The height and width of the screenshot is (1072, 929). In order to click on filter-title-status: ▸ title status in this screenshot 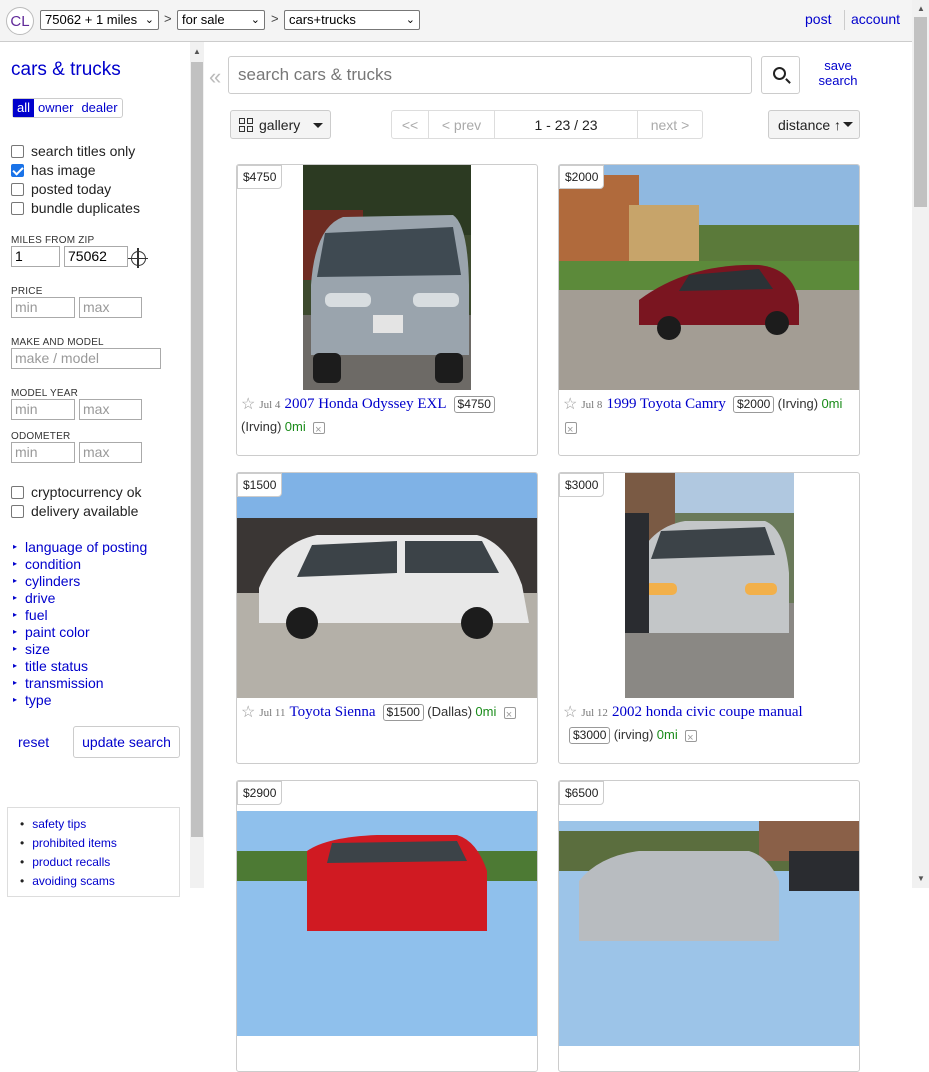, I will do `click(80, 665)`.